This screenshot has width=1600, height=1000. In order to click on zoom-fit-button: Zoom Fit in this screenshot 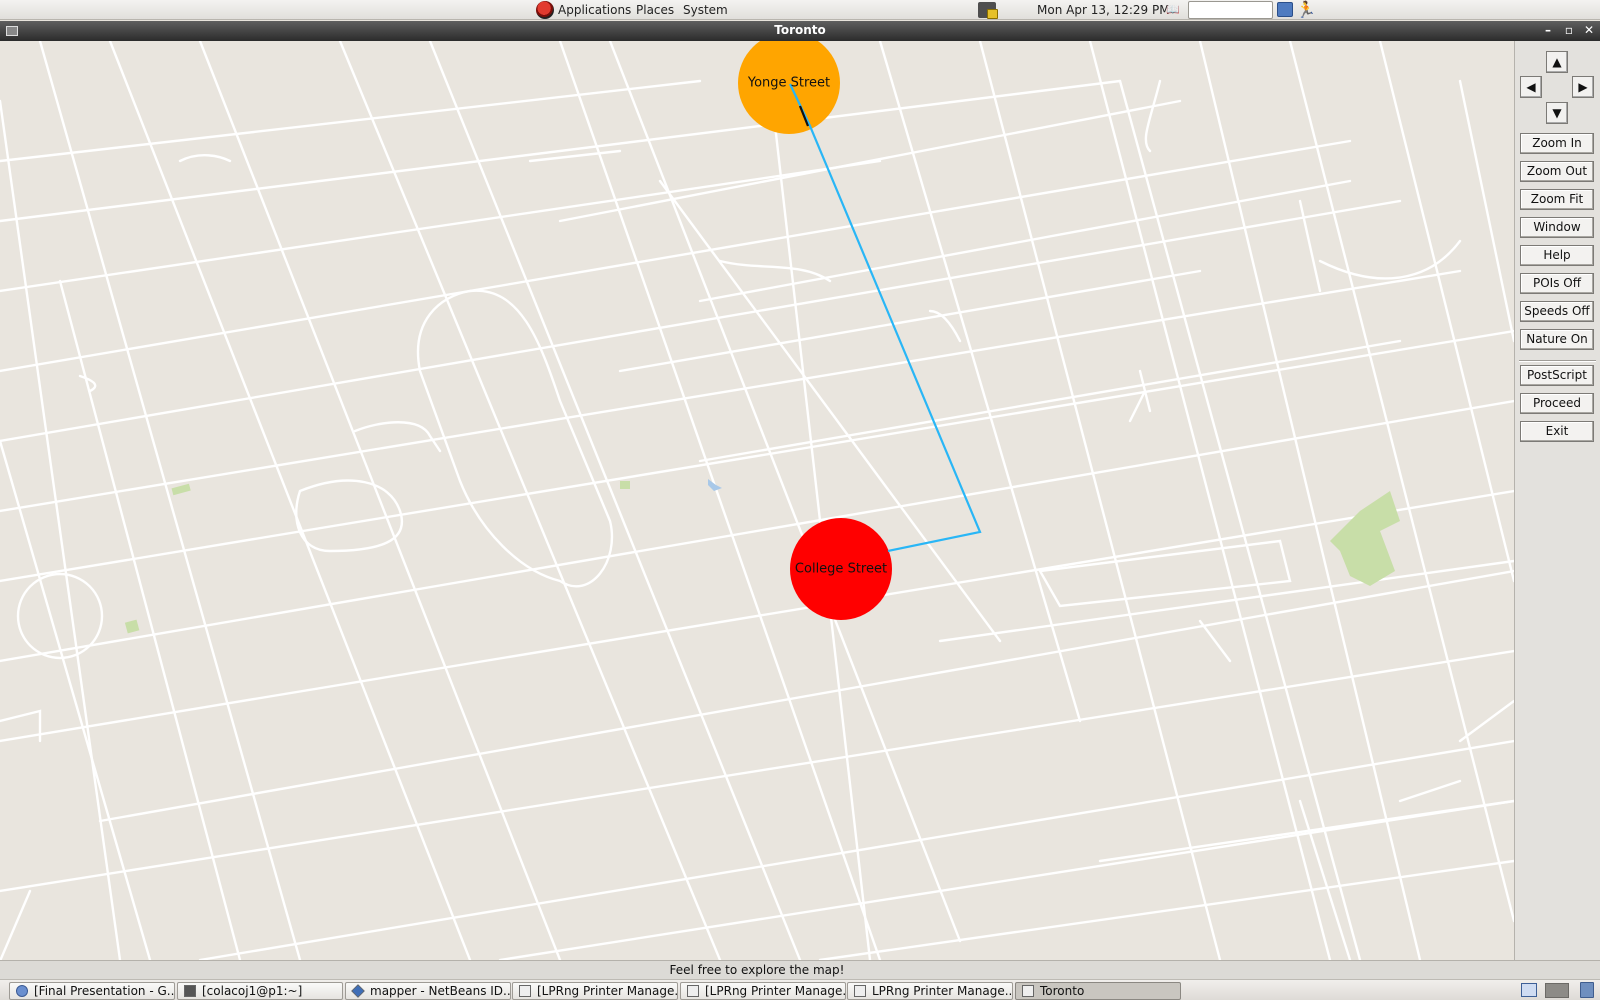, I will do `click(1557, 199)`.